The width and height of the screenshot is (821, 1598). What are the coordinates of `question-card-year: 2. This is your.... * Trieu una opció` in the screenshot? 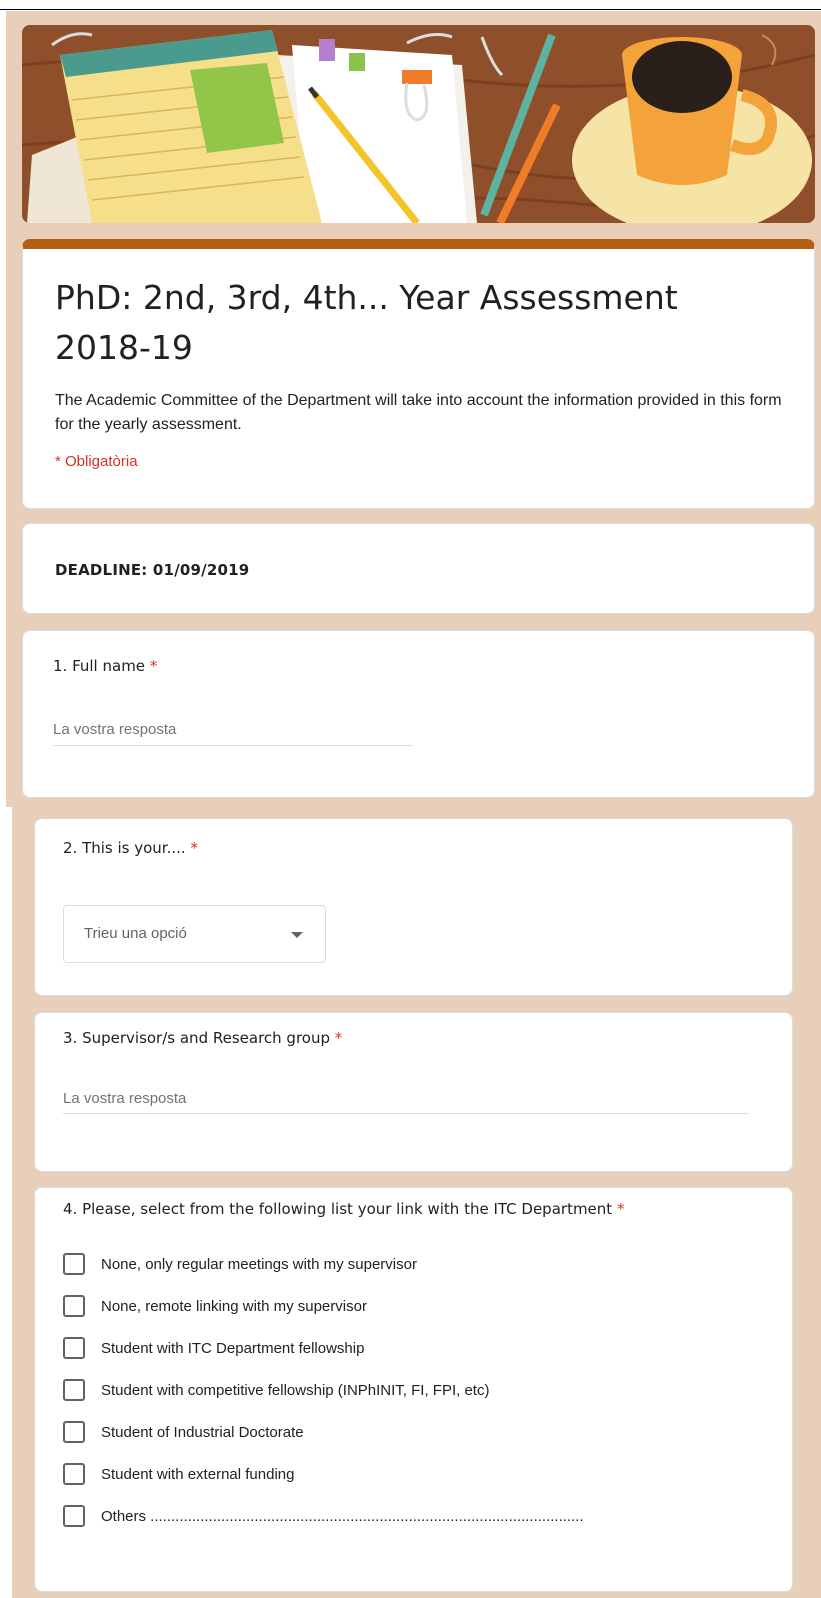 It's located at (413, 907).